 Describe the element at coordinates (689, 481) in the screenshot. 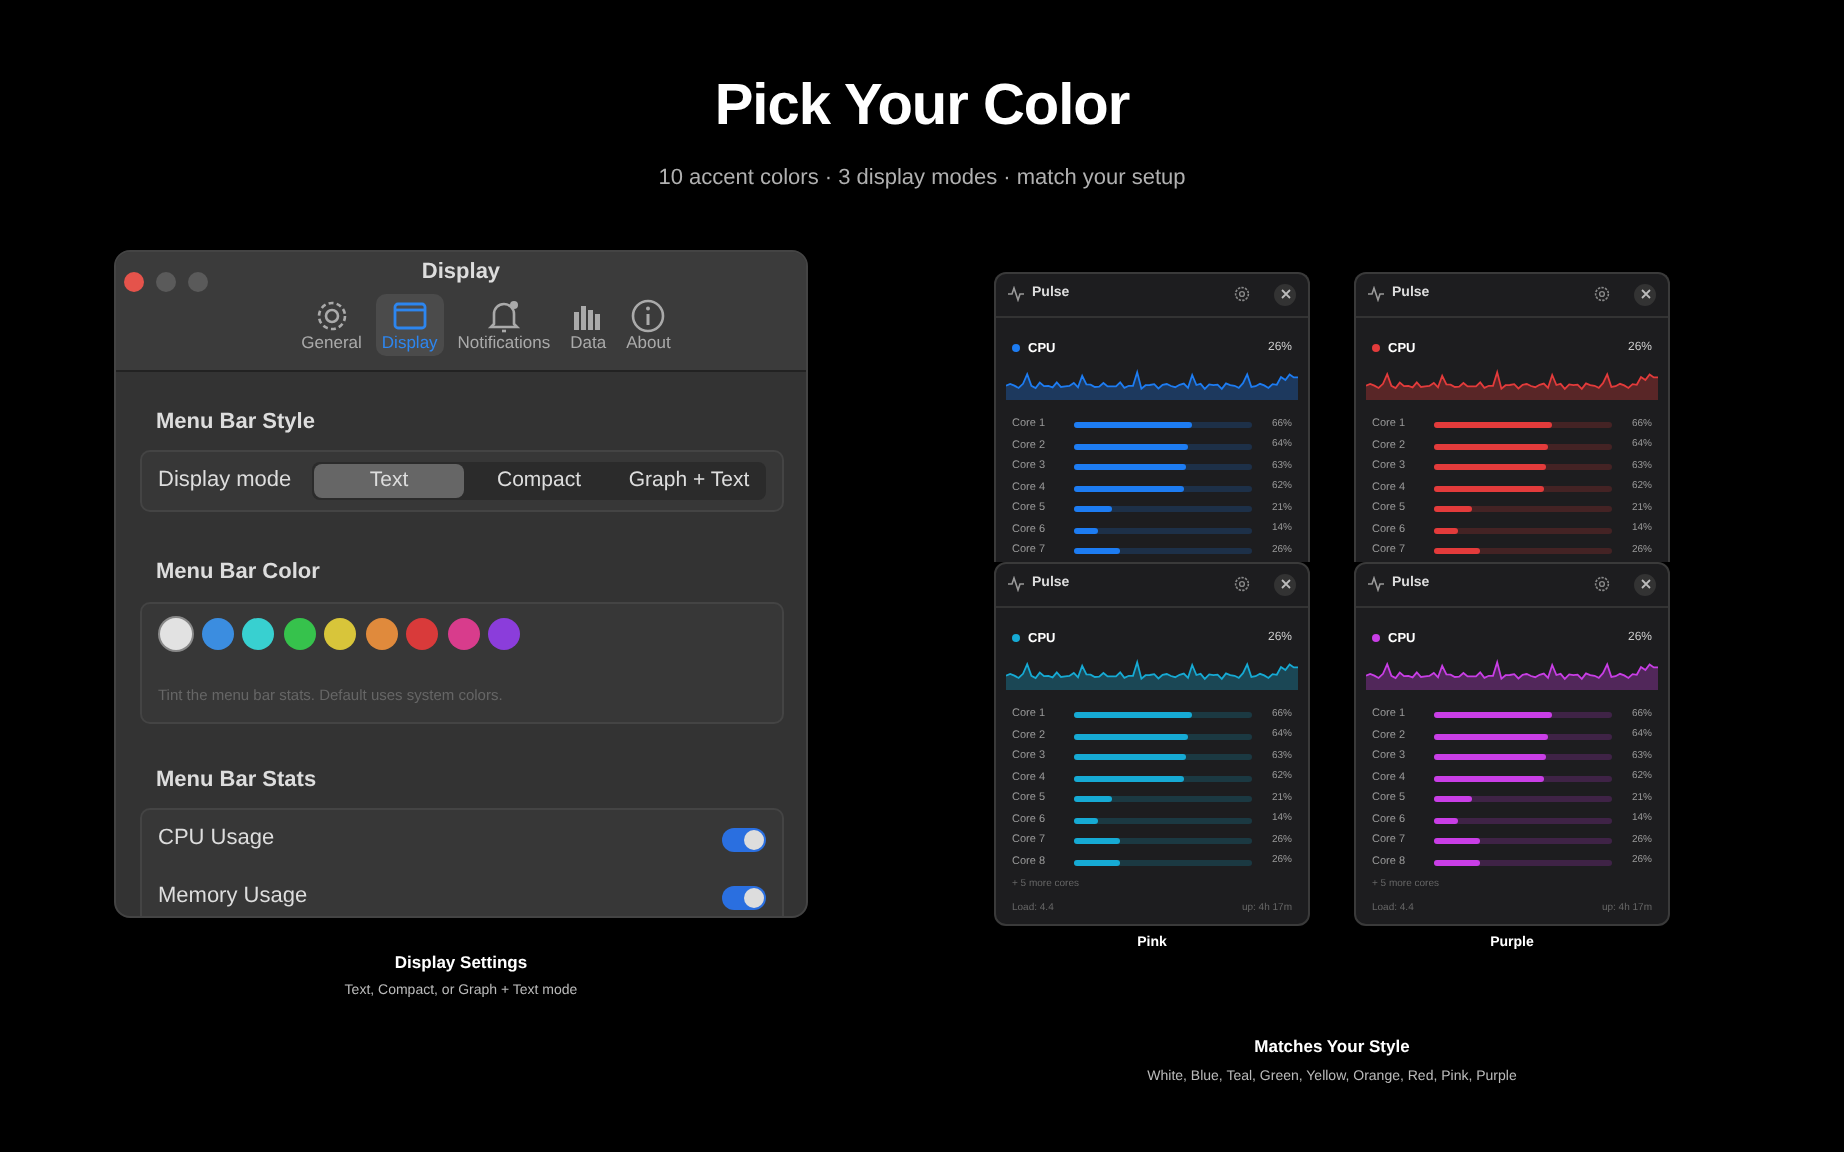

I see `segment: Graph + Text` at that location.